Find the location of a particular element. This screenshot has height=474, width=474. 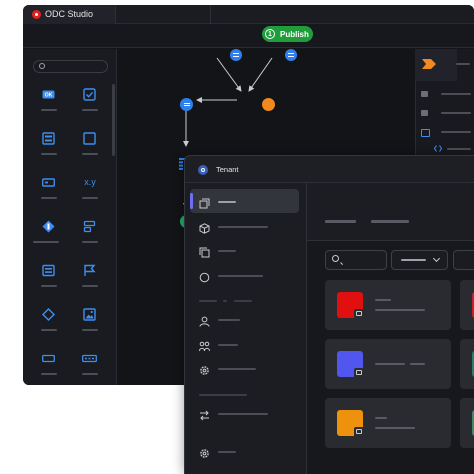

input-field-icon is located at coordinates (48, 358).